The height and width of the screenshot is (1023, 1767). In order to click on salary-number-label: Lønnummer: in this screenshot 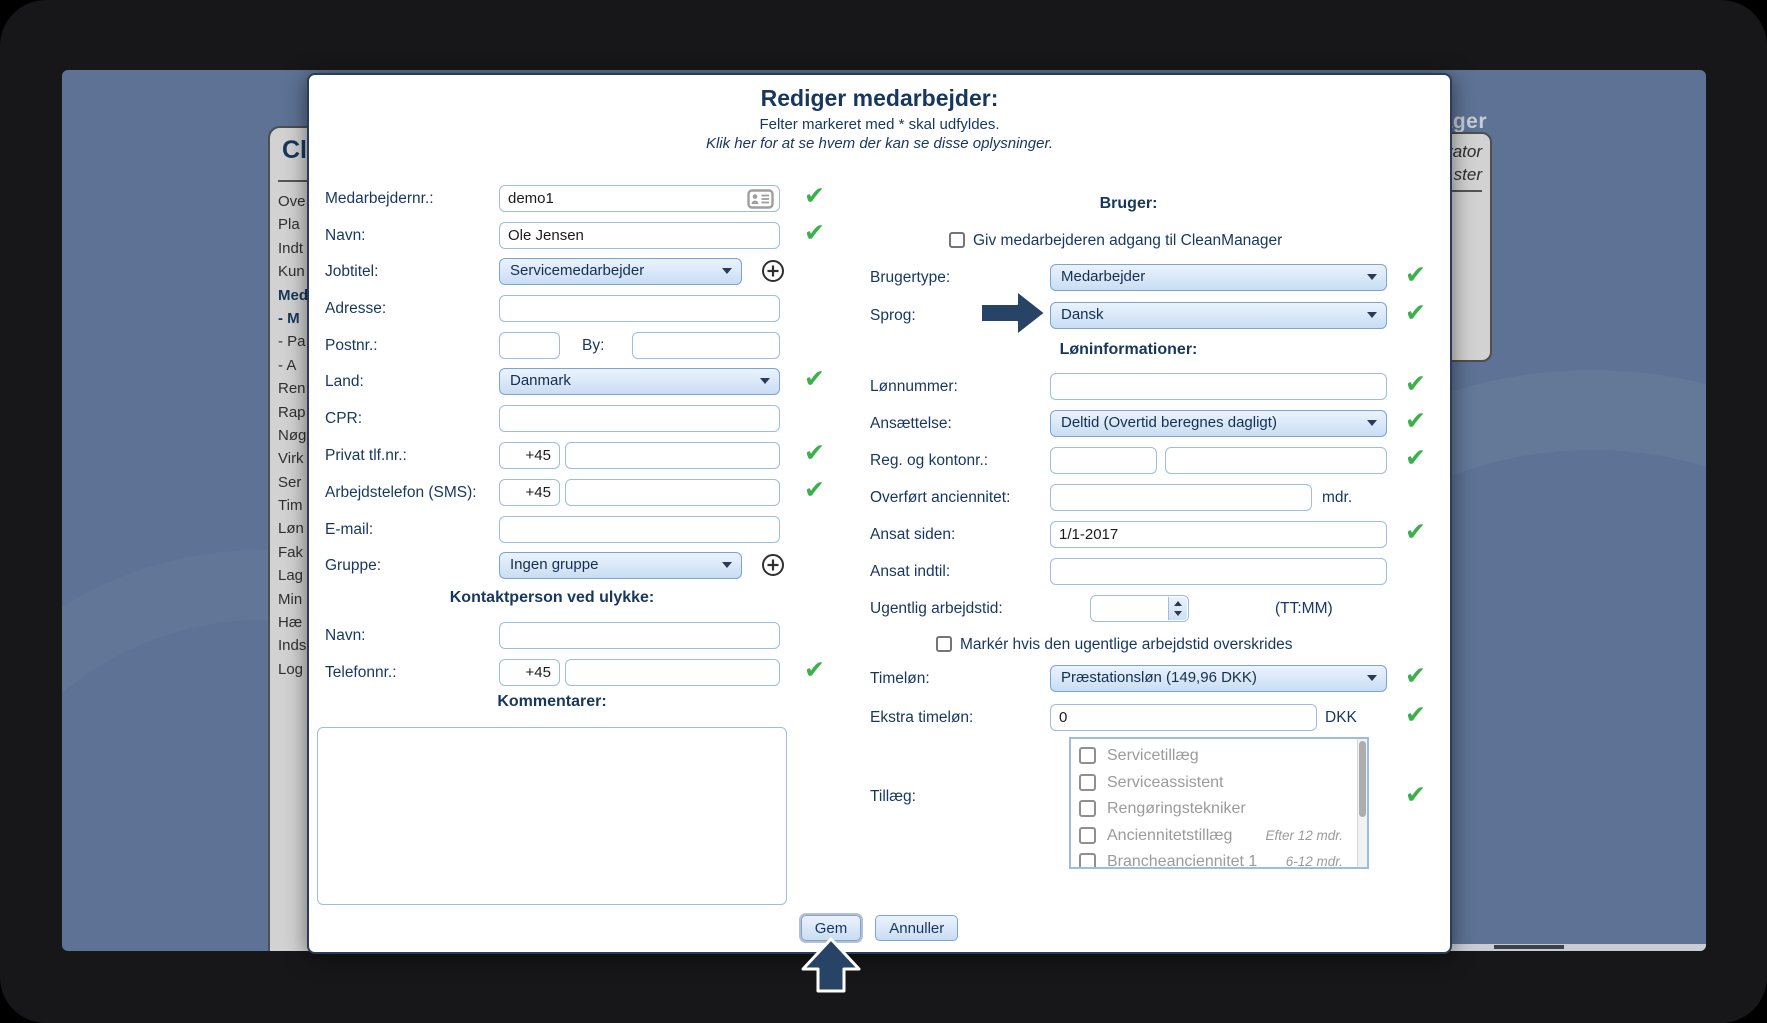, I will do `click(914, 386)`.